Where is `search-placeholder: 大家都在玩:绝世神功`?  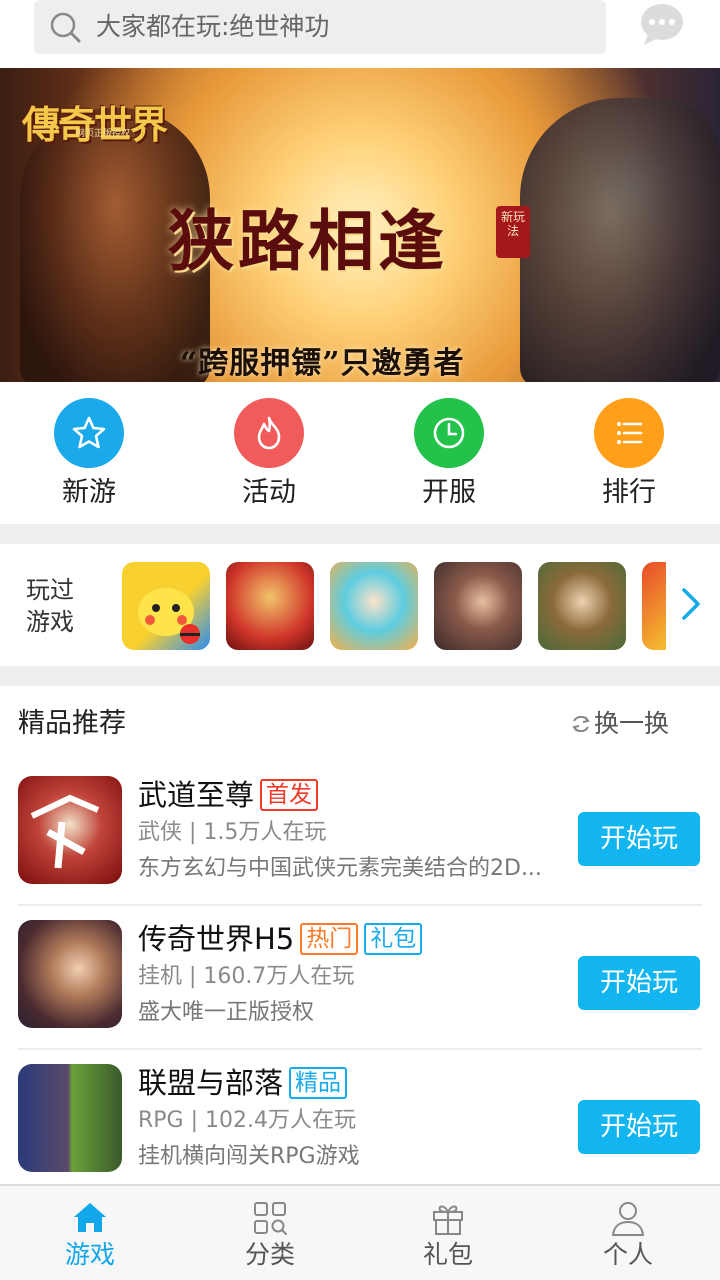
search-placeholder: 大家都在玩:绝世神功 is located at coordinates (213, 26).